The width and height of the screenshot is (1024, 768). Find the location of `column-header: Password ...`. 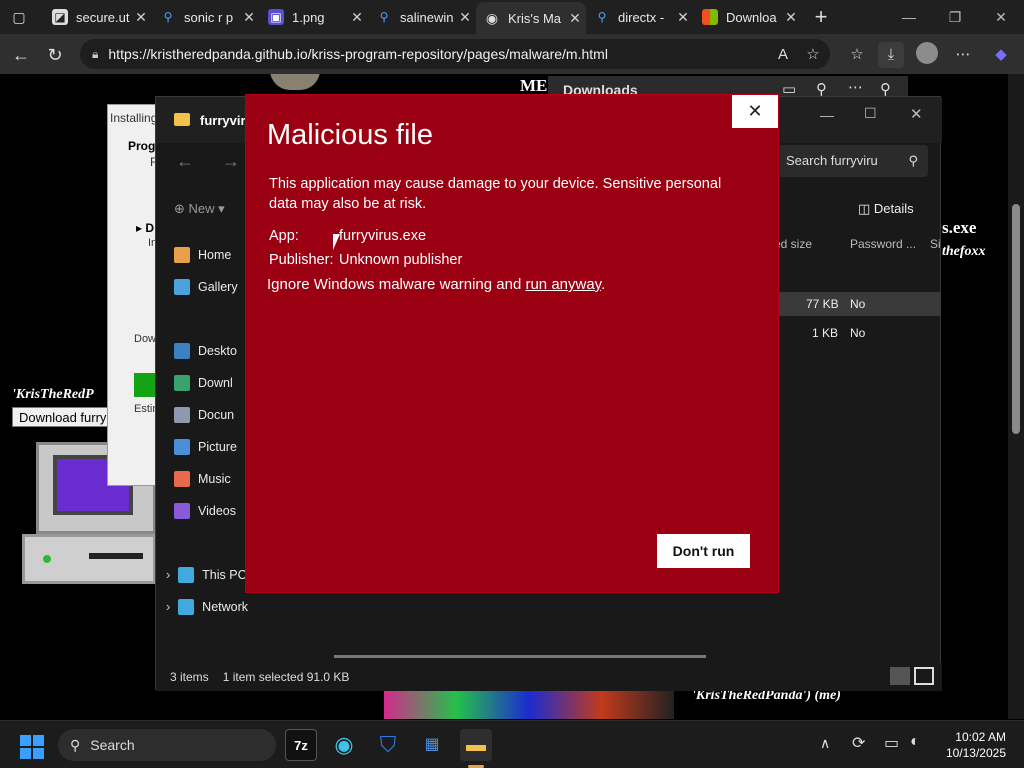

column-header: Password ... is located at coordinates (883, 244).